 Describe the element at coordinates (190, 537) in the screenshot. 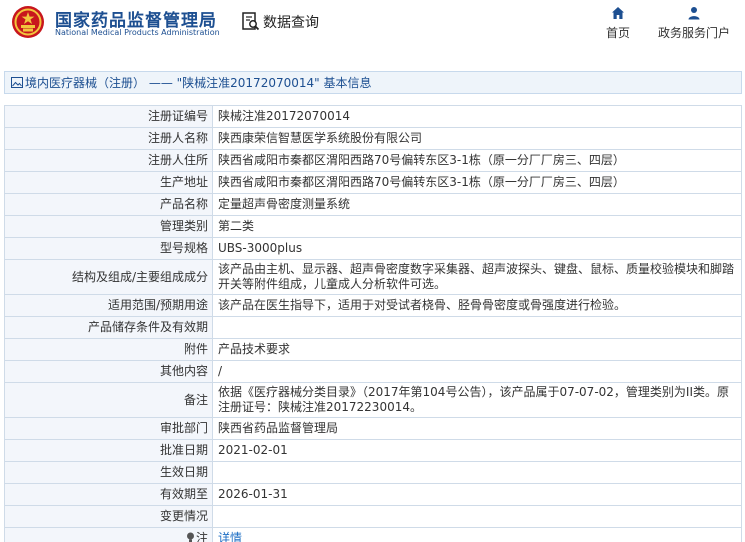

I see `lightbulb-icon` at that location.